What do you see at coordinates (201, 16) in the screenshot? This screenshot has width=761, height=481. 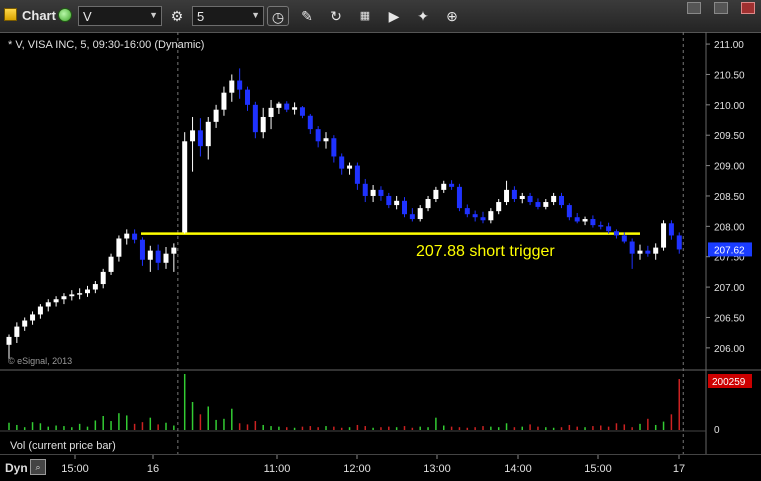 I see `interval-value: 5` at bounding box center [201, 16].